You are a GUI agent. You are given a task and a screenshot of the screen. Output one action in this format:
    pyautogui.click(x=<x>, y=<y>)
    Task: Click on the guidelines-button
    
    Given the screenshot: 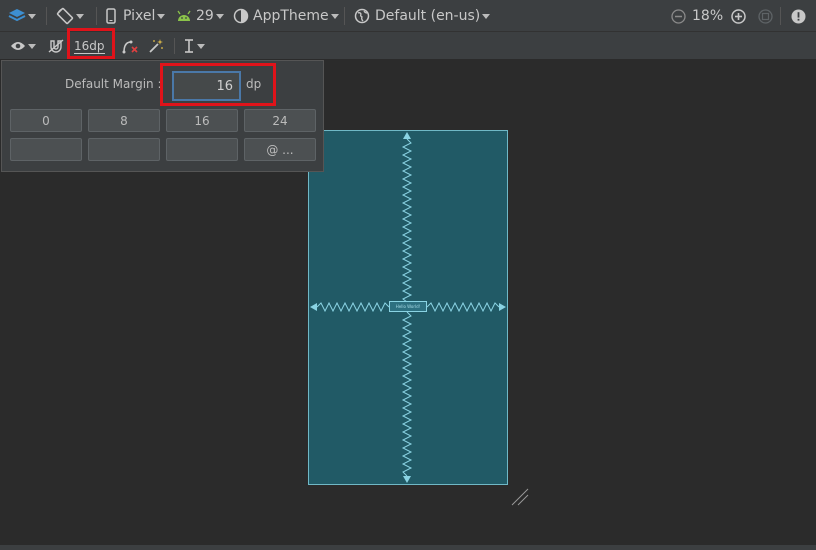 What is the action you would take?
    pyautogui.click(x=194, y=46)
    